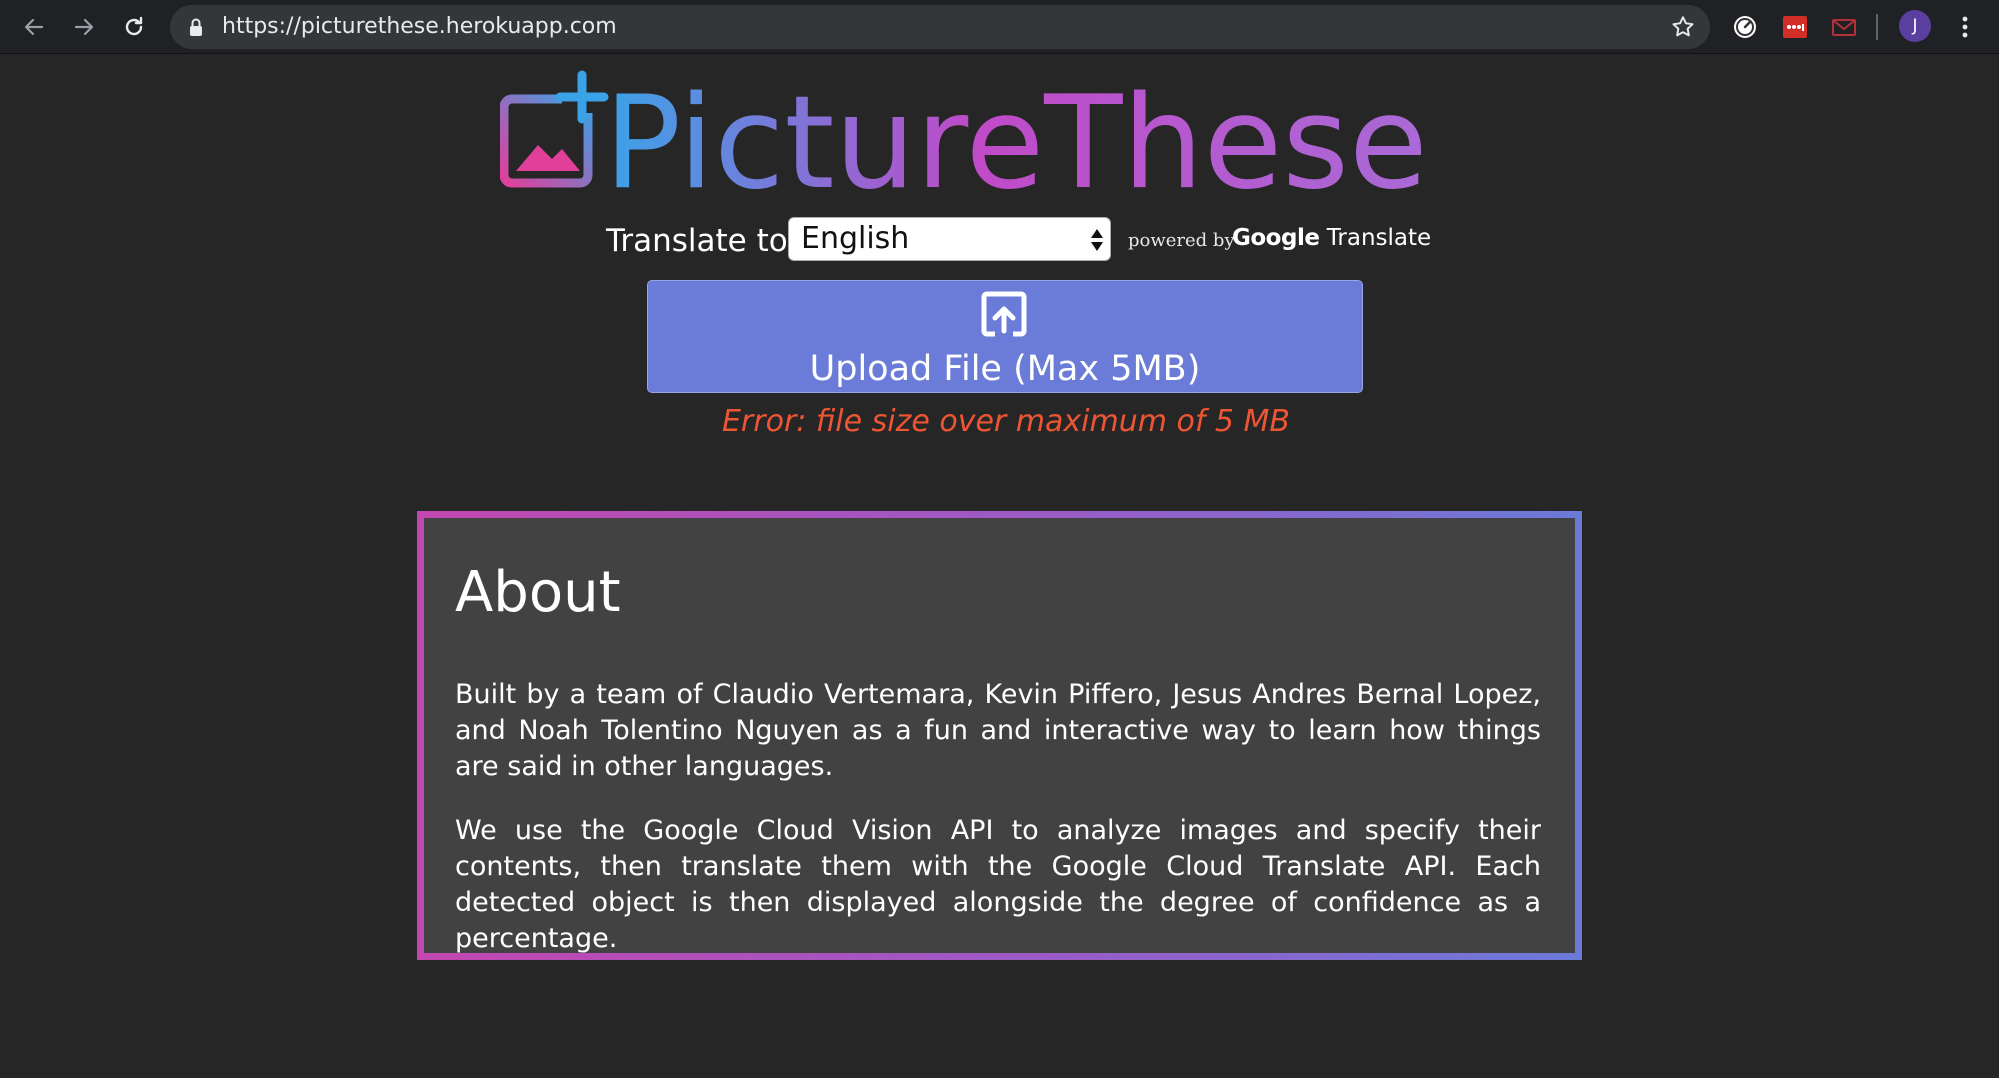  Describe the element at coordinates (34, 27) in the screenshot. I see `back-arrow-icon` at that location.